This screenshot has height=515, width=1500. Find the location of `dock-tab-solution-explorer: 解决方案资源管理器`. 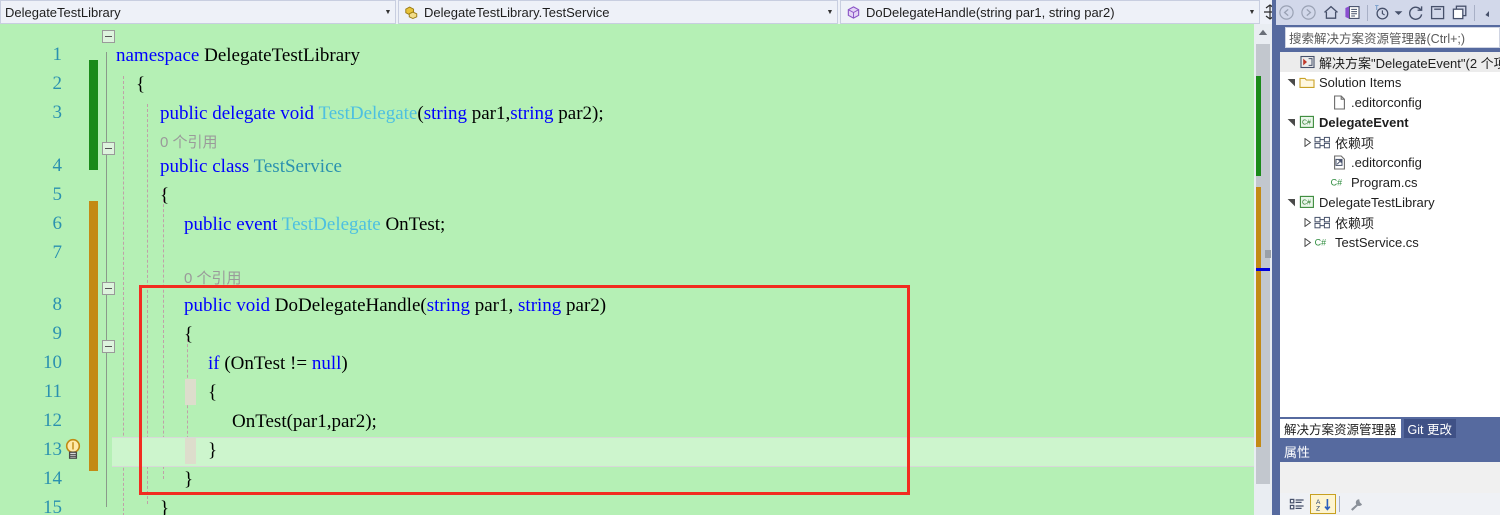

dock-tab-solution-explorer: 解决方案资源管理器 is located at coordinates (1340, 428).